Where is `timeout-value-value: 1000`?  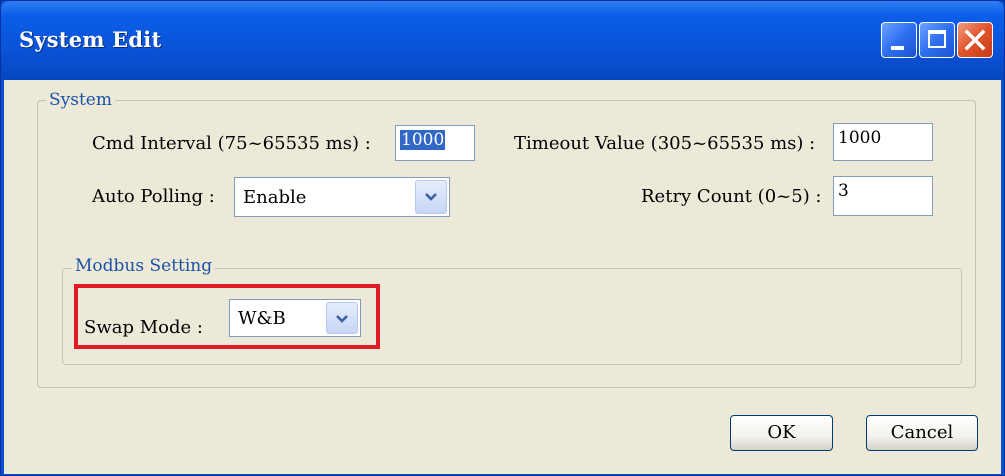 timeout-value-value: 1000 is located at coordinates (860, 138).